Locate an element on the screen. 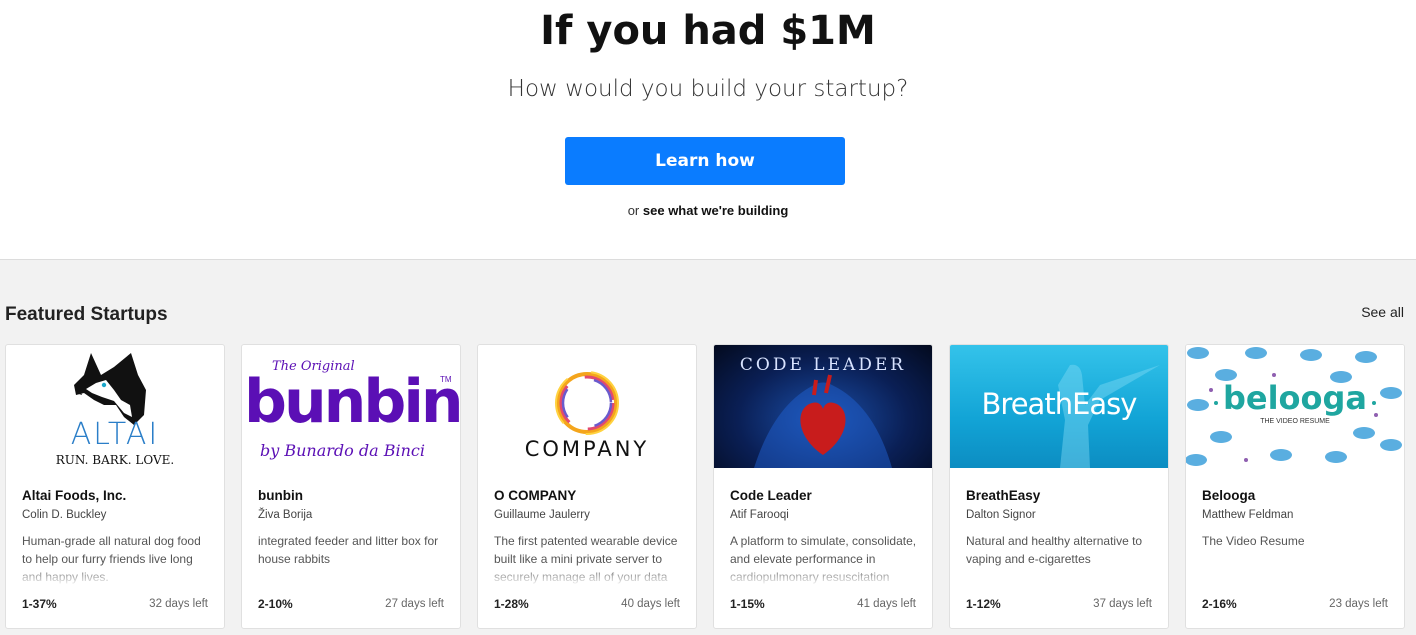 This screenshot has height=635, width=1416. altai-wordmark: ALTAI is located at coordinates (115, 434).